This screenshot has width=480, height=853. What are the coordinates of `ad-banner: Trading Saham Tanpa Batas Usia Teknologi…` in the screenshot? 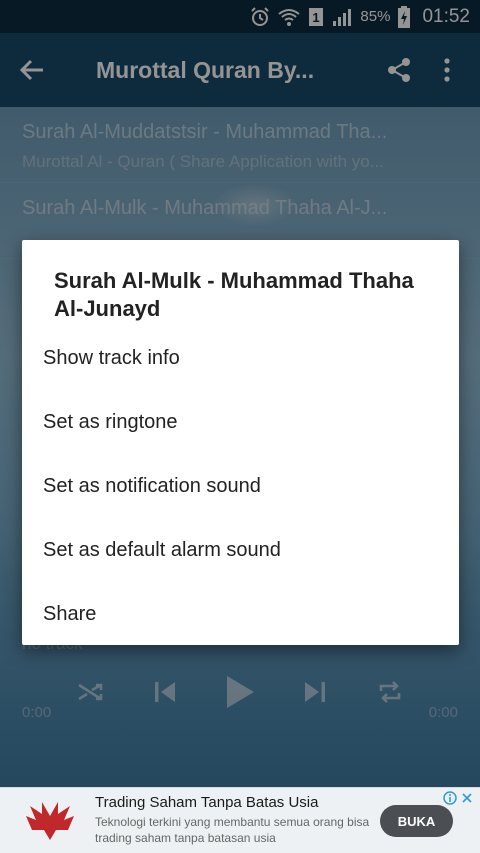 It's located at (240, 820).